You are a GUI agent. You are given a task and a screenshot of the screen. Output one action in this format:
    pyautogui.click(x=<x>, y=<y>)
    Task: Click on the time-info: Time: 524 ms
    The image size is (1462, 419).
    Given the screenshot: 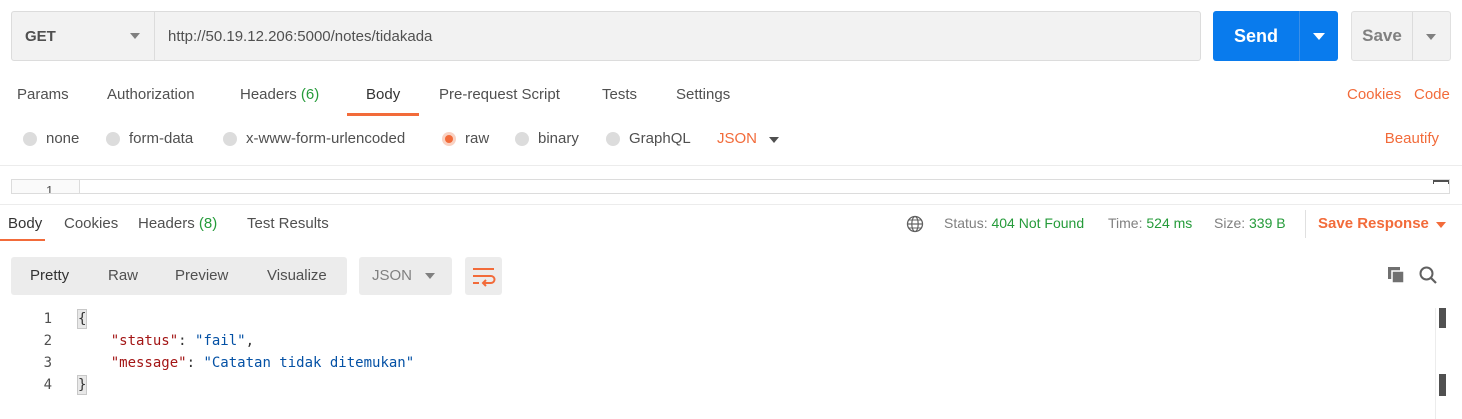 What is the action you would take?
    pyautogui.click(x=1150, y=223)
    